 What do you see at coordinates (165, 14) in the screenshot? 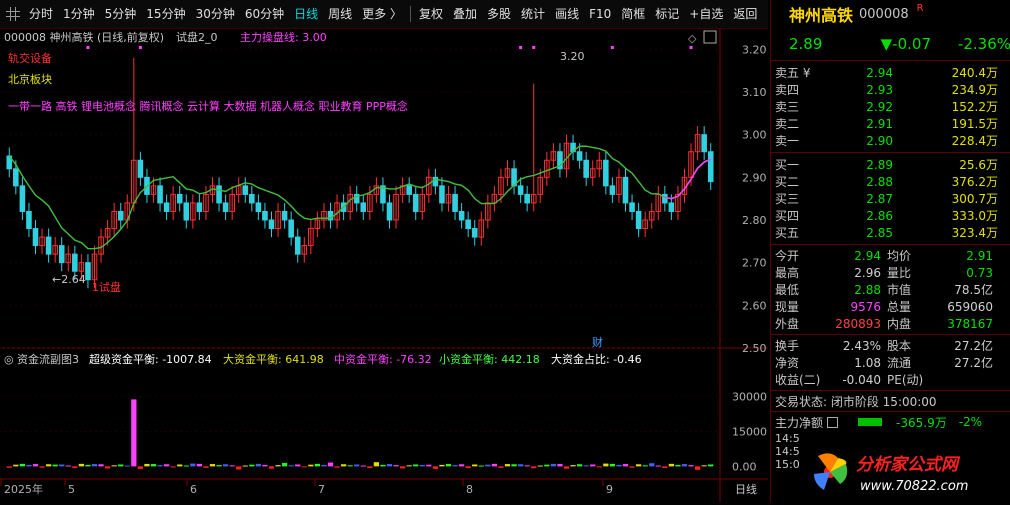
I see `period-tab-15min: 15分钟` at bounding box center [165, 14].